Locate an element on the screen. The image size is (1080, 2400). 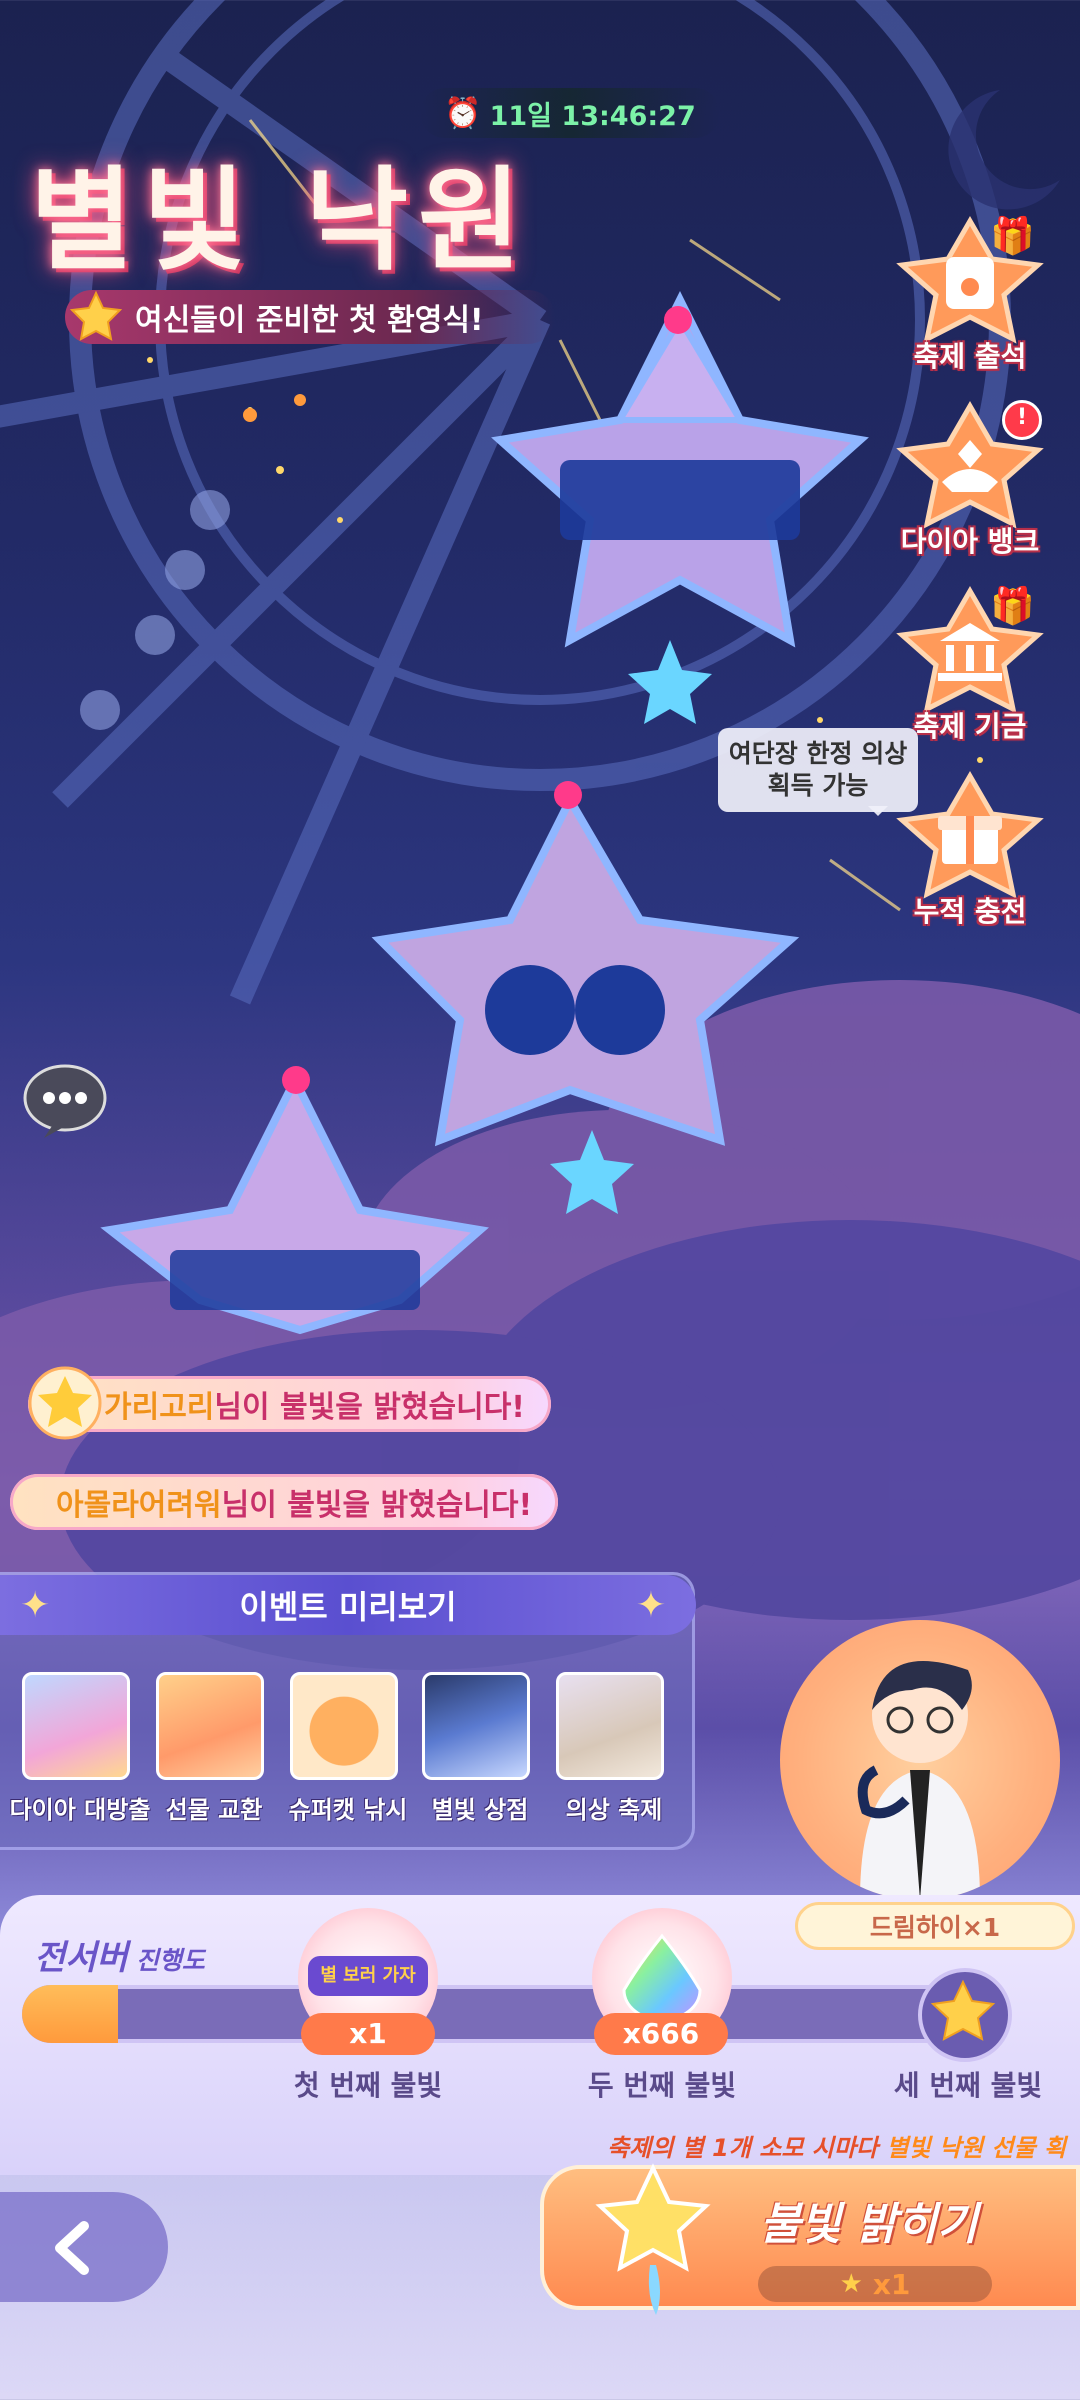
character-portrait is located at coordinates (920, 1760).